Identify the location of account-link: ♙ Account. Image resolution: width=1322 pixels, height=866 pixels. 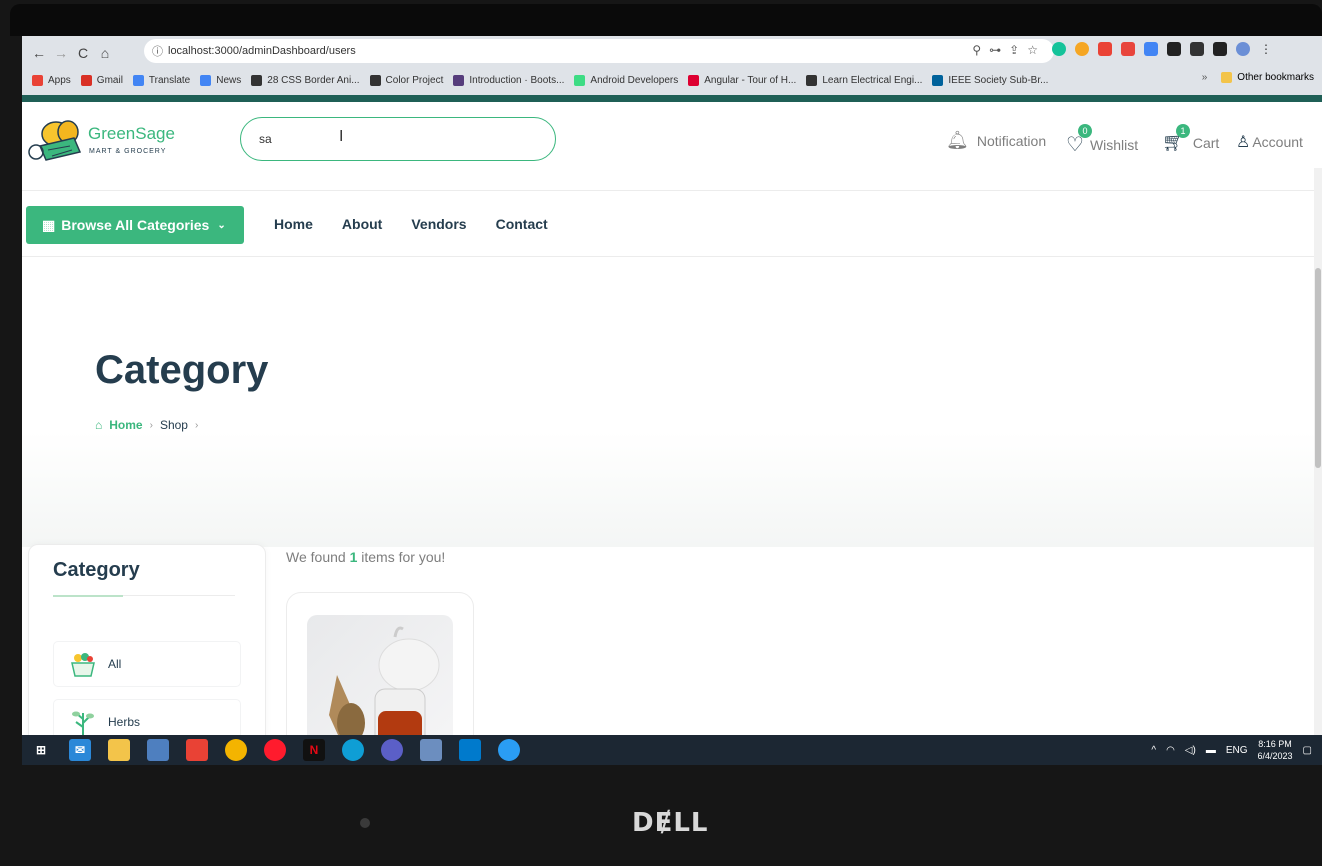
(1269, 142).